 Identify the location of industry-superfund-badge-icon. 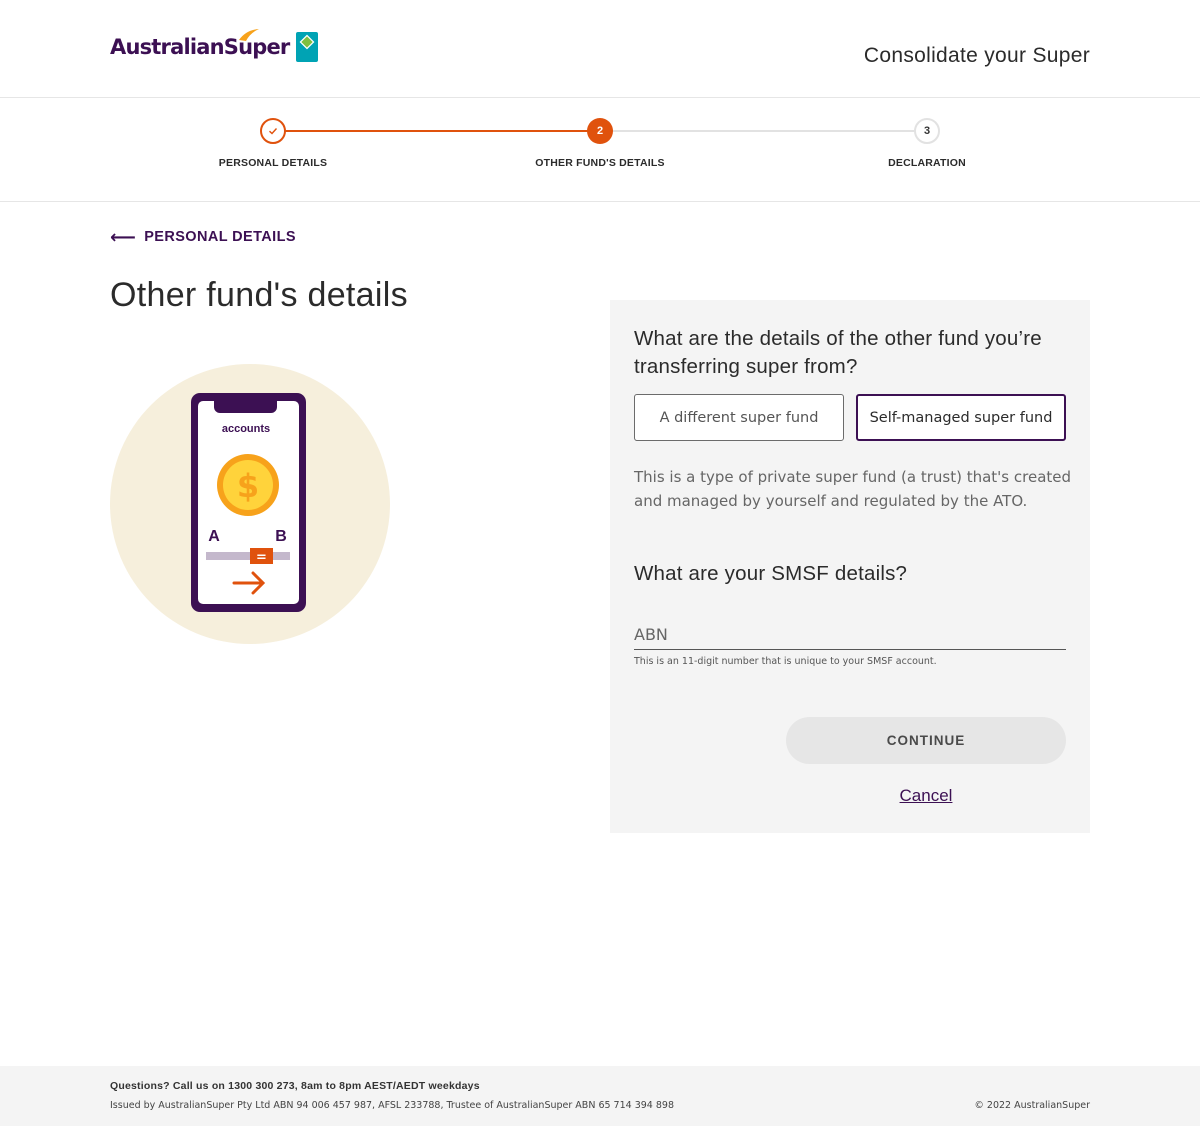
(306, 47).